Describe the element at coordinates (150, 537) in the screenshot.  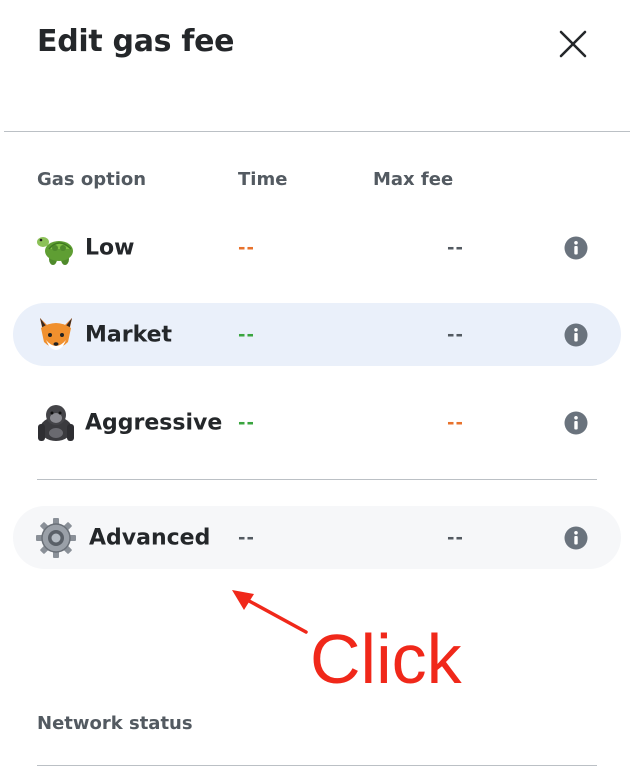
I see `gas-option-name: Advanced` at that location.